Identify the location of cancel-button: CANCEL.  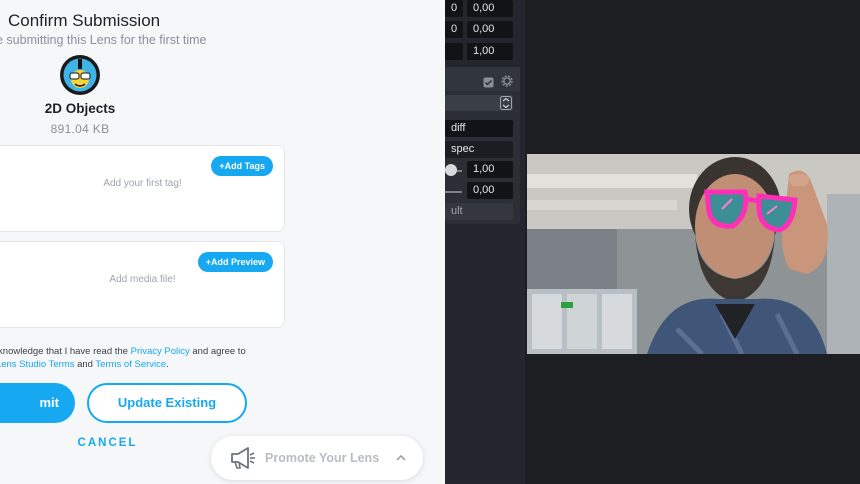
(107, 443).